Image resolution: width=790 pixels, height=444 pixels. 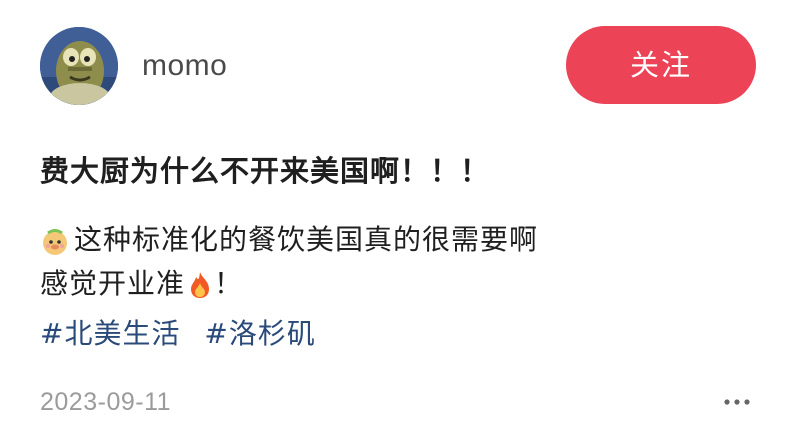 What do you see at coordinates (306, 239) in the screenshot?
I see `body-line-1-text: 这种标准化的餐饮美国真的很需要啊` at bounding box center [306, 239].